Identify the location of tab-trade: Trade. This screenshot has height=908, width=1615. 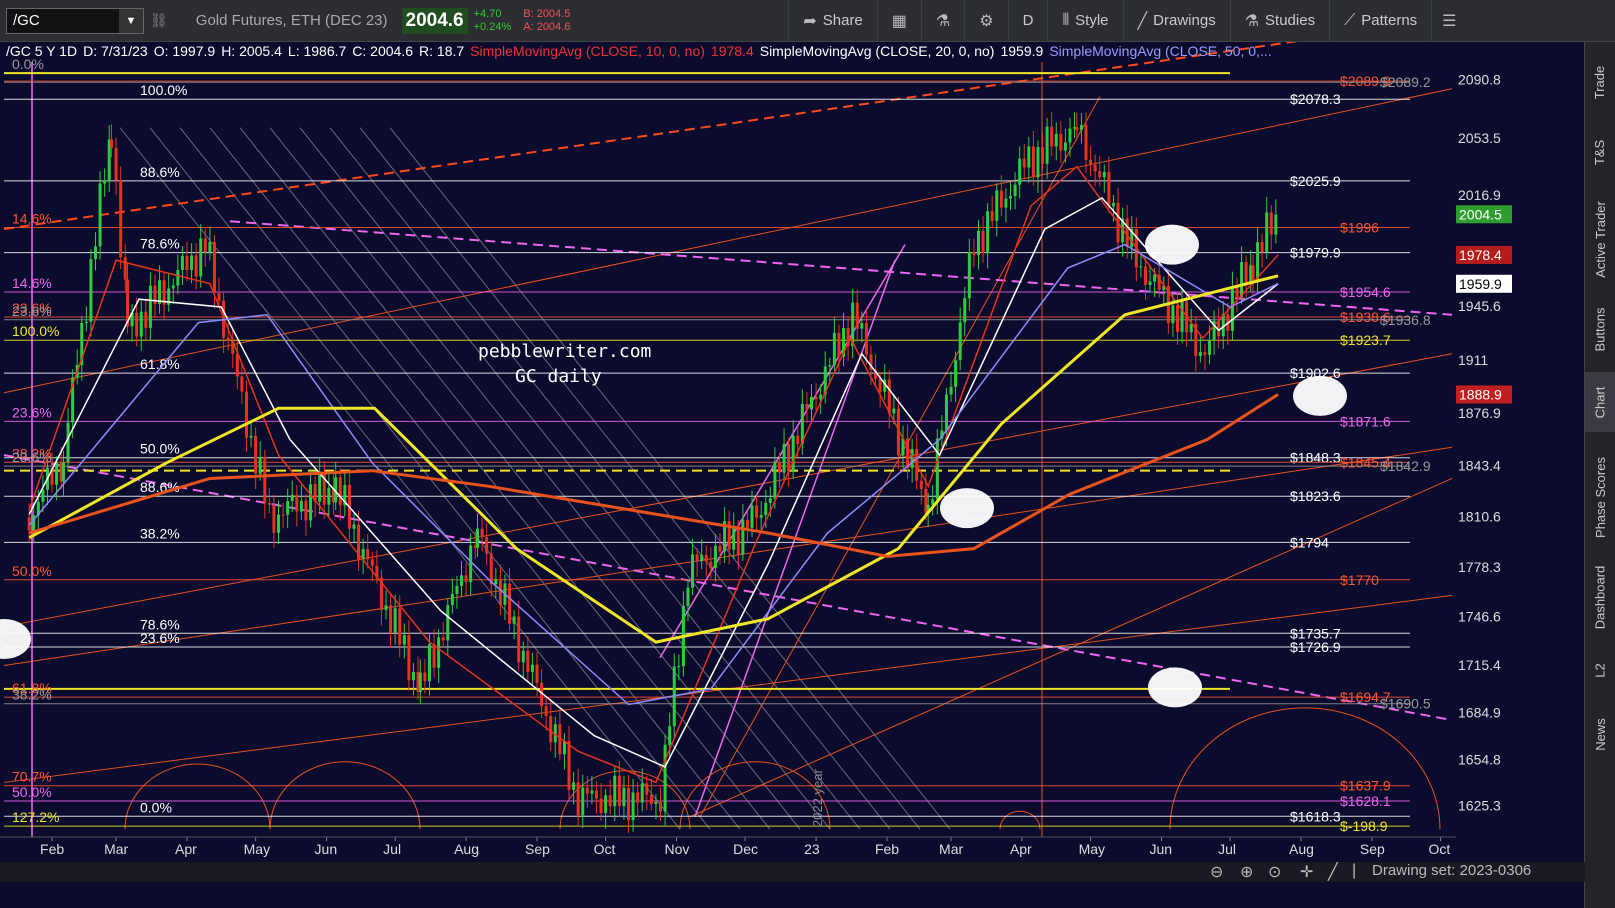
(1600, 82).